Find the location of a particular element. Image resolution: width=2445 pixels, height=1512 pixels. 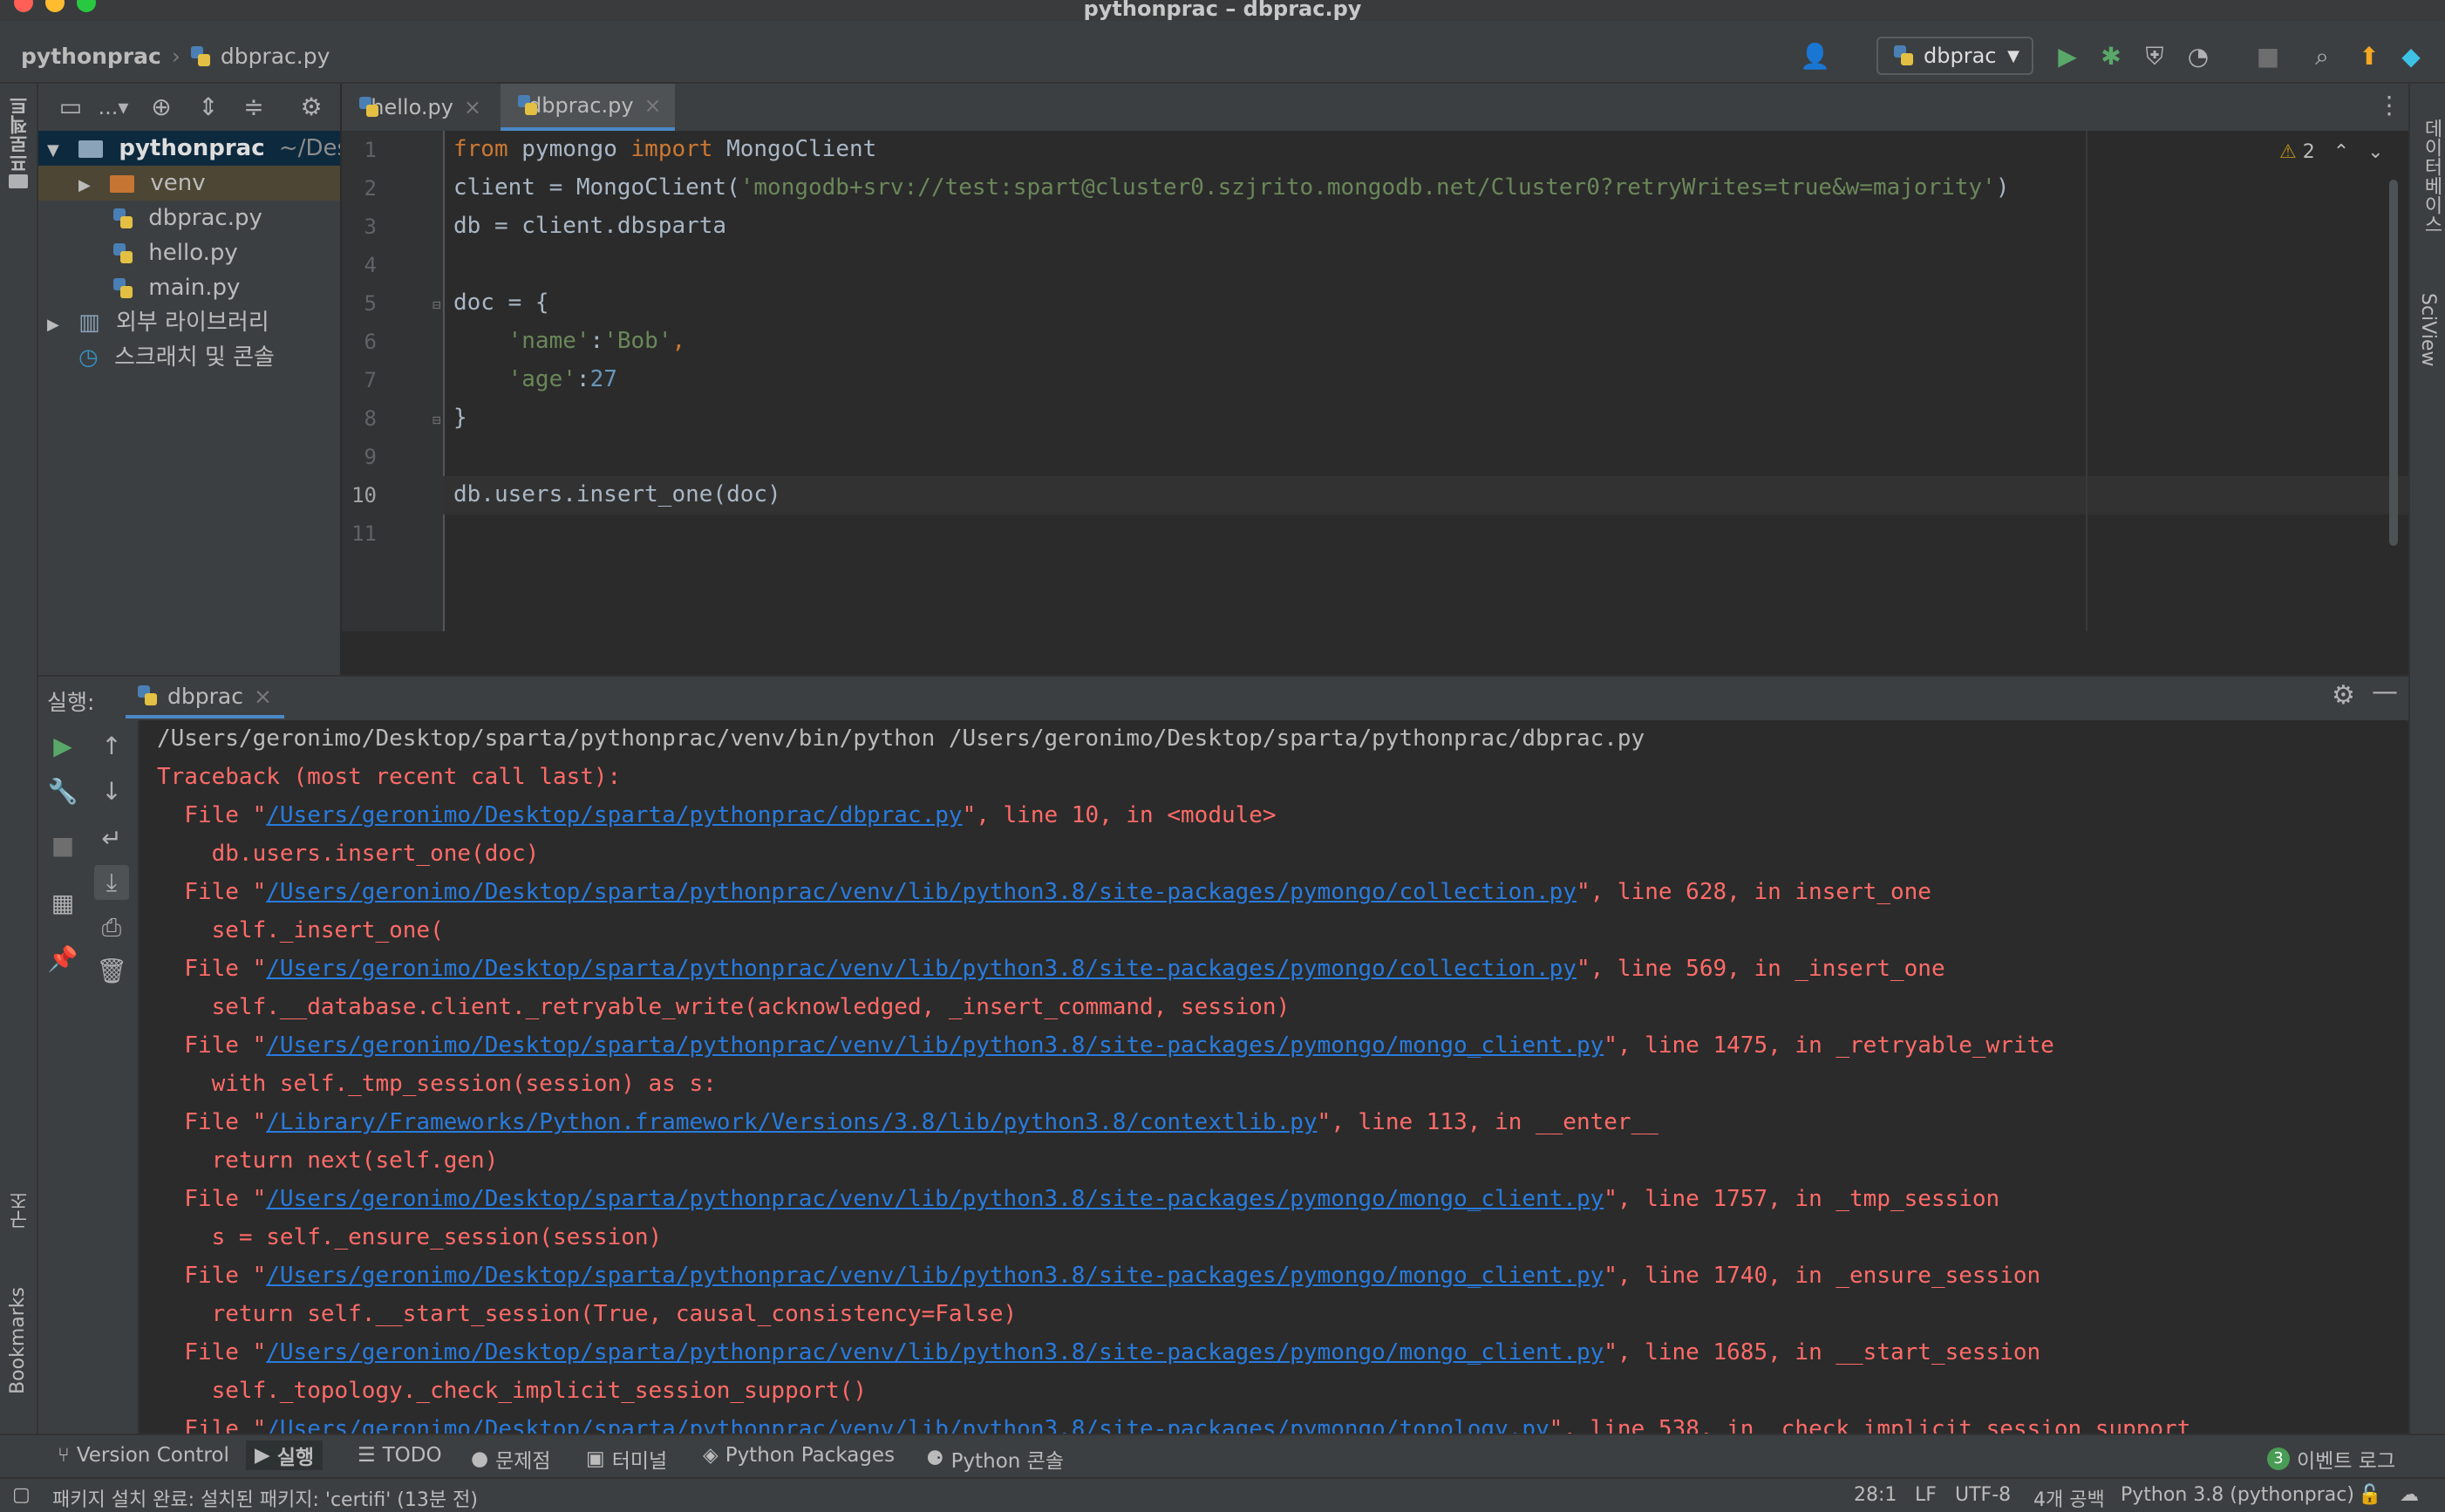

project-tool-tab: 프로젝트 is located at coordinates (21, 134).